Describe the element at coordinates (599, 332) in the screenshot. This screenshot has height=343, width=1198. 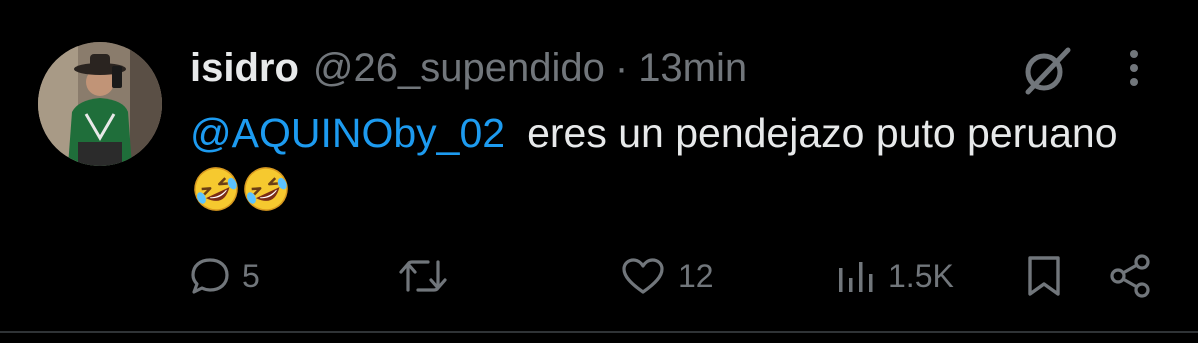
I see `divider` at that location.